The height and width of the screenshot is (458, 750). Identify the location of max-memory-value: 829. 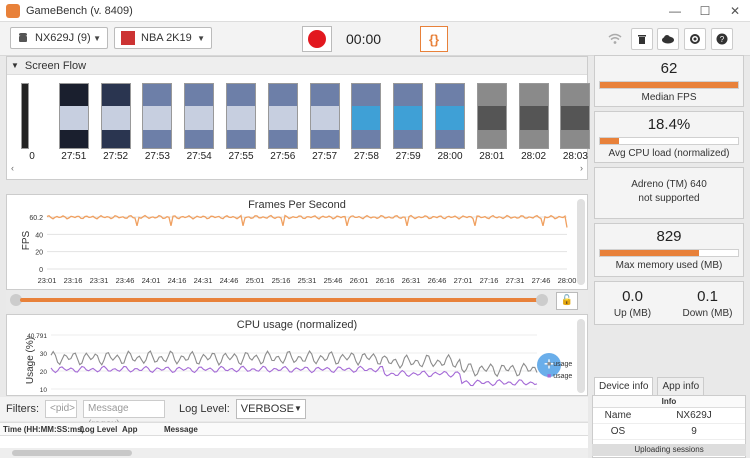
(669, 236).